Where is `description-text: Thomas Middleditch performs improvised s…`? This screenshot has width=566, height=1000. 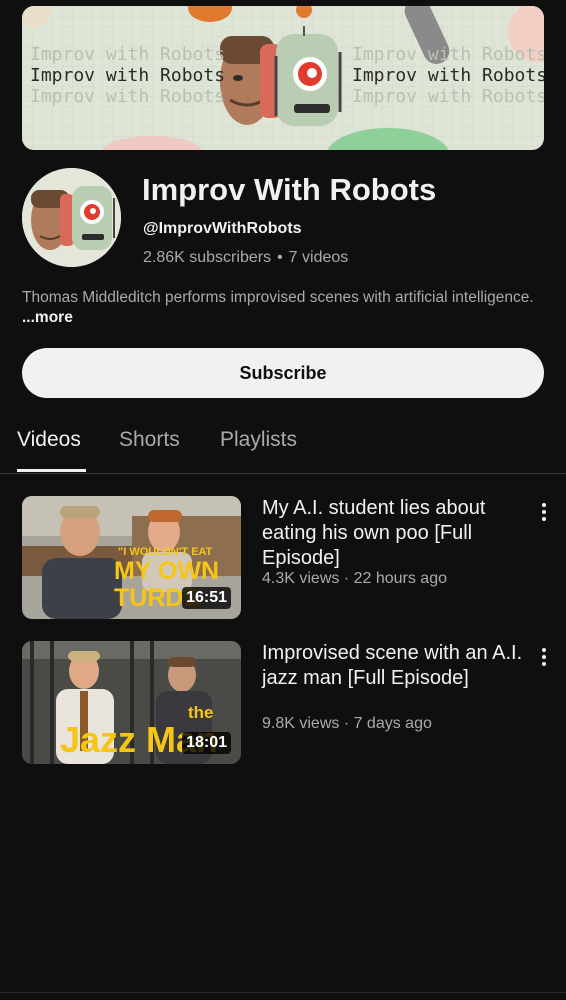 description-text: Thomas Middleditch performs improvised s… is located at coordinates (278, 297).